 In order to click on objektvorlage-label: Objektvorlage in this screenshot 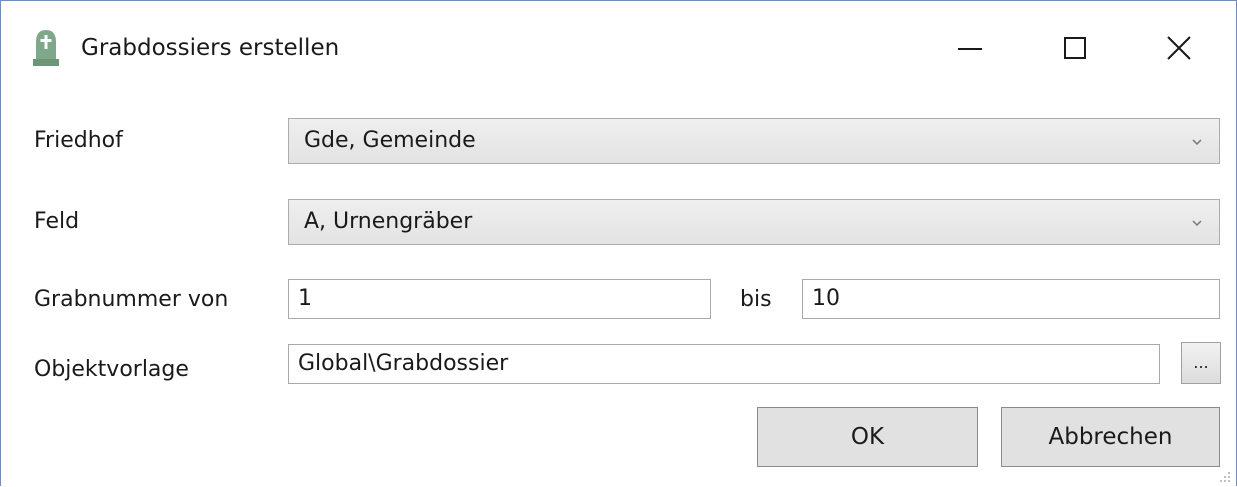, I will do `click(111, 369)`.